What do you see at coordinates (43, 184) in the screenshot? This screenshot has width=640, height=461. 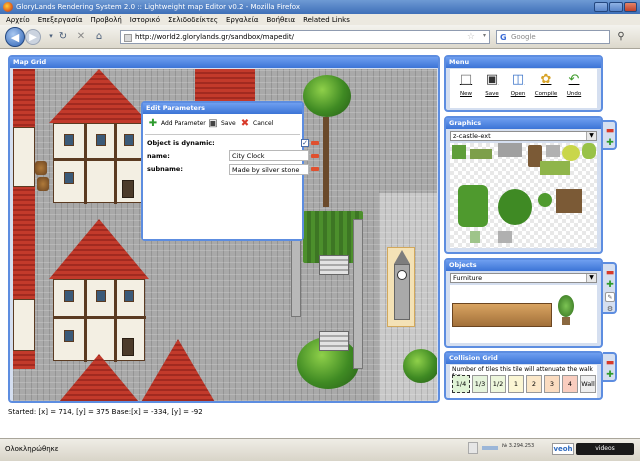 I see `barrel` at bounding box center [43, 184].